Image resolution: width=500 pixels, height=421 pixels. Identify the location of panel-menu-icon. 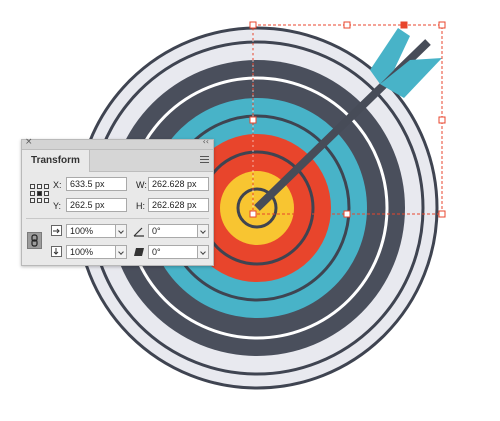
(204, 160).